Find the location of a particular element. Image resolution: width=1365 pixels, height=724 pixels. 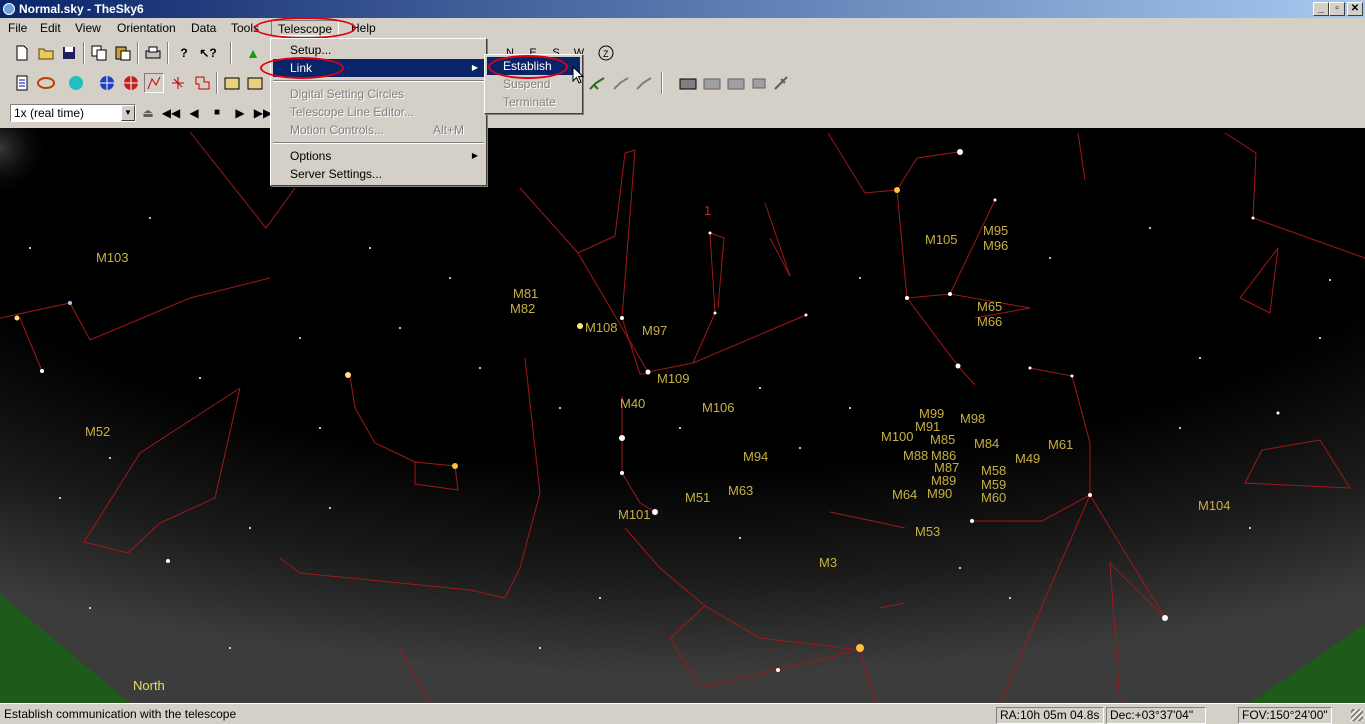

focuser-icon is located at coordinates (736, 83).